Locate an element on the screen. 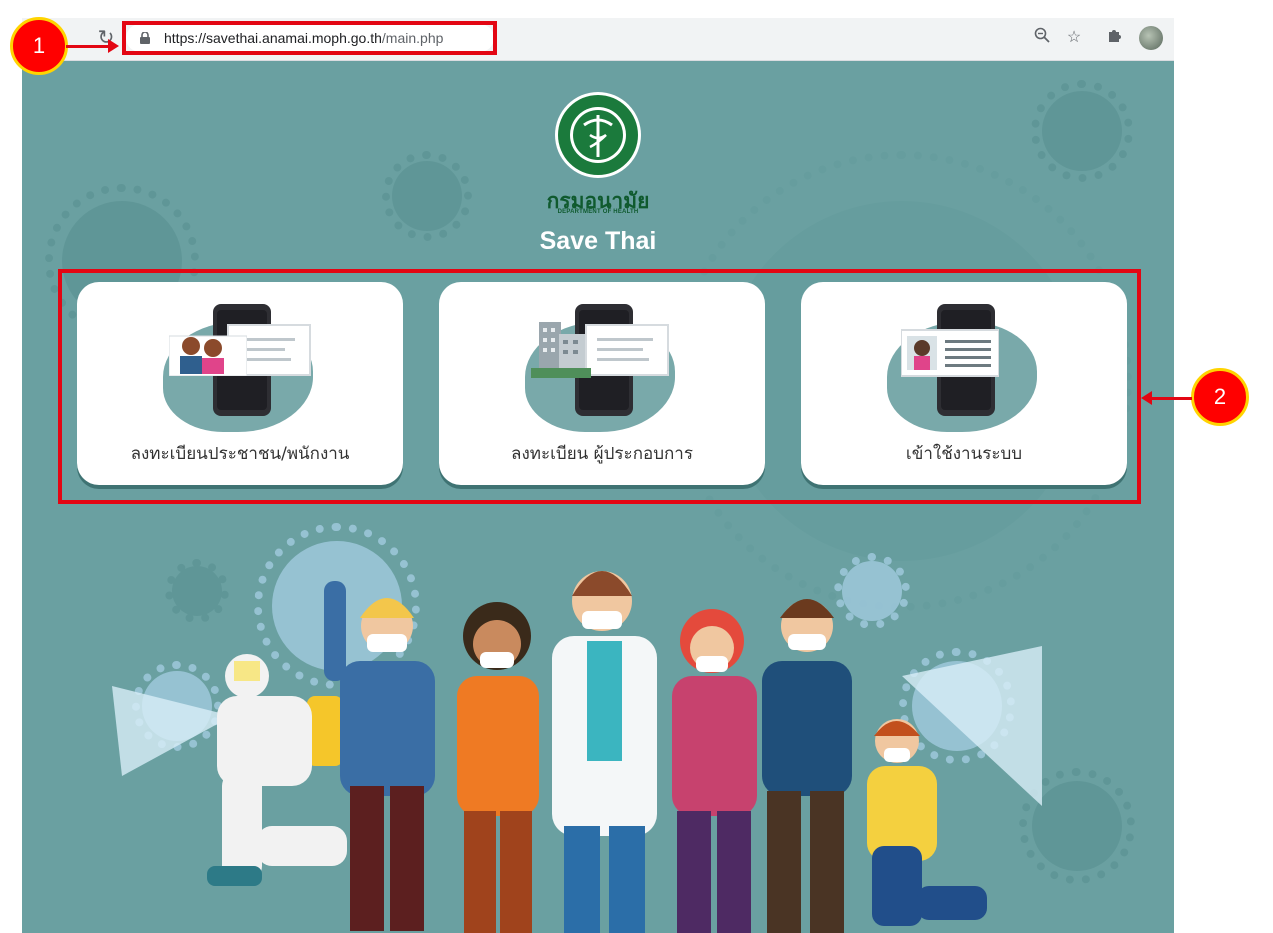 This screenshot has width=1273, height=933. person-blue-sweater is located at coordinates (379, 756).